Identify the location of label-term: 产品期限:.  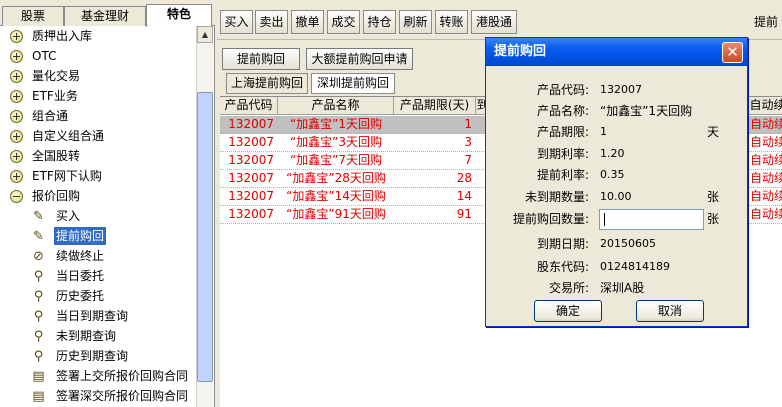
(562, 132).